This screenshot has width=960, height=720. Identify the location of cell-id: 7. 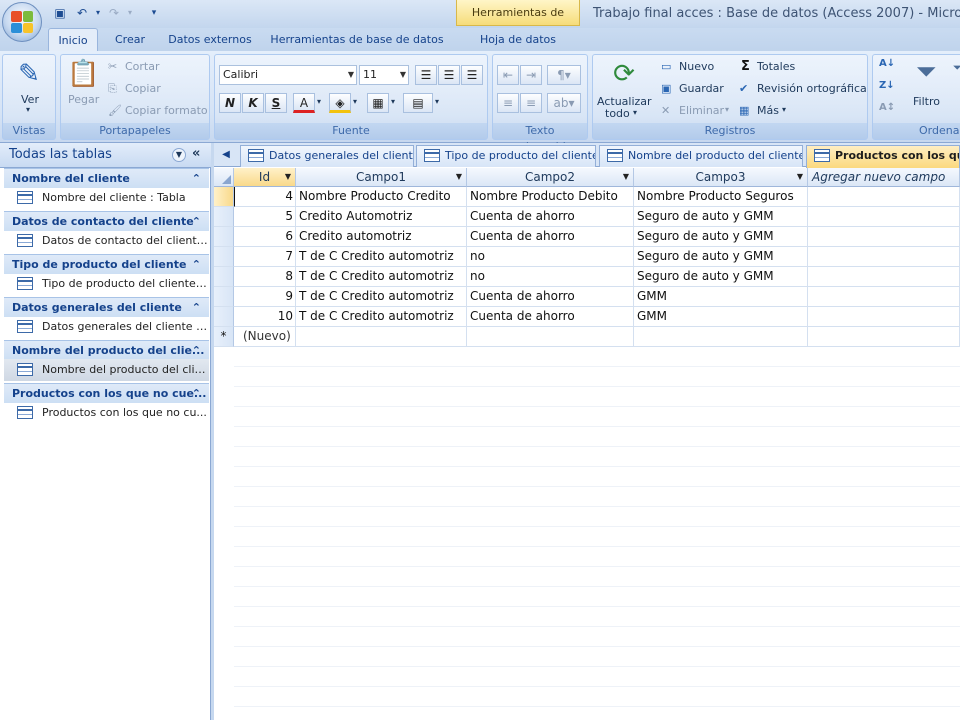
(265, 257).